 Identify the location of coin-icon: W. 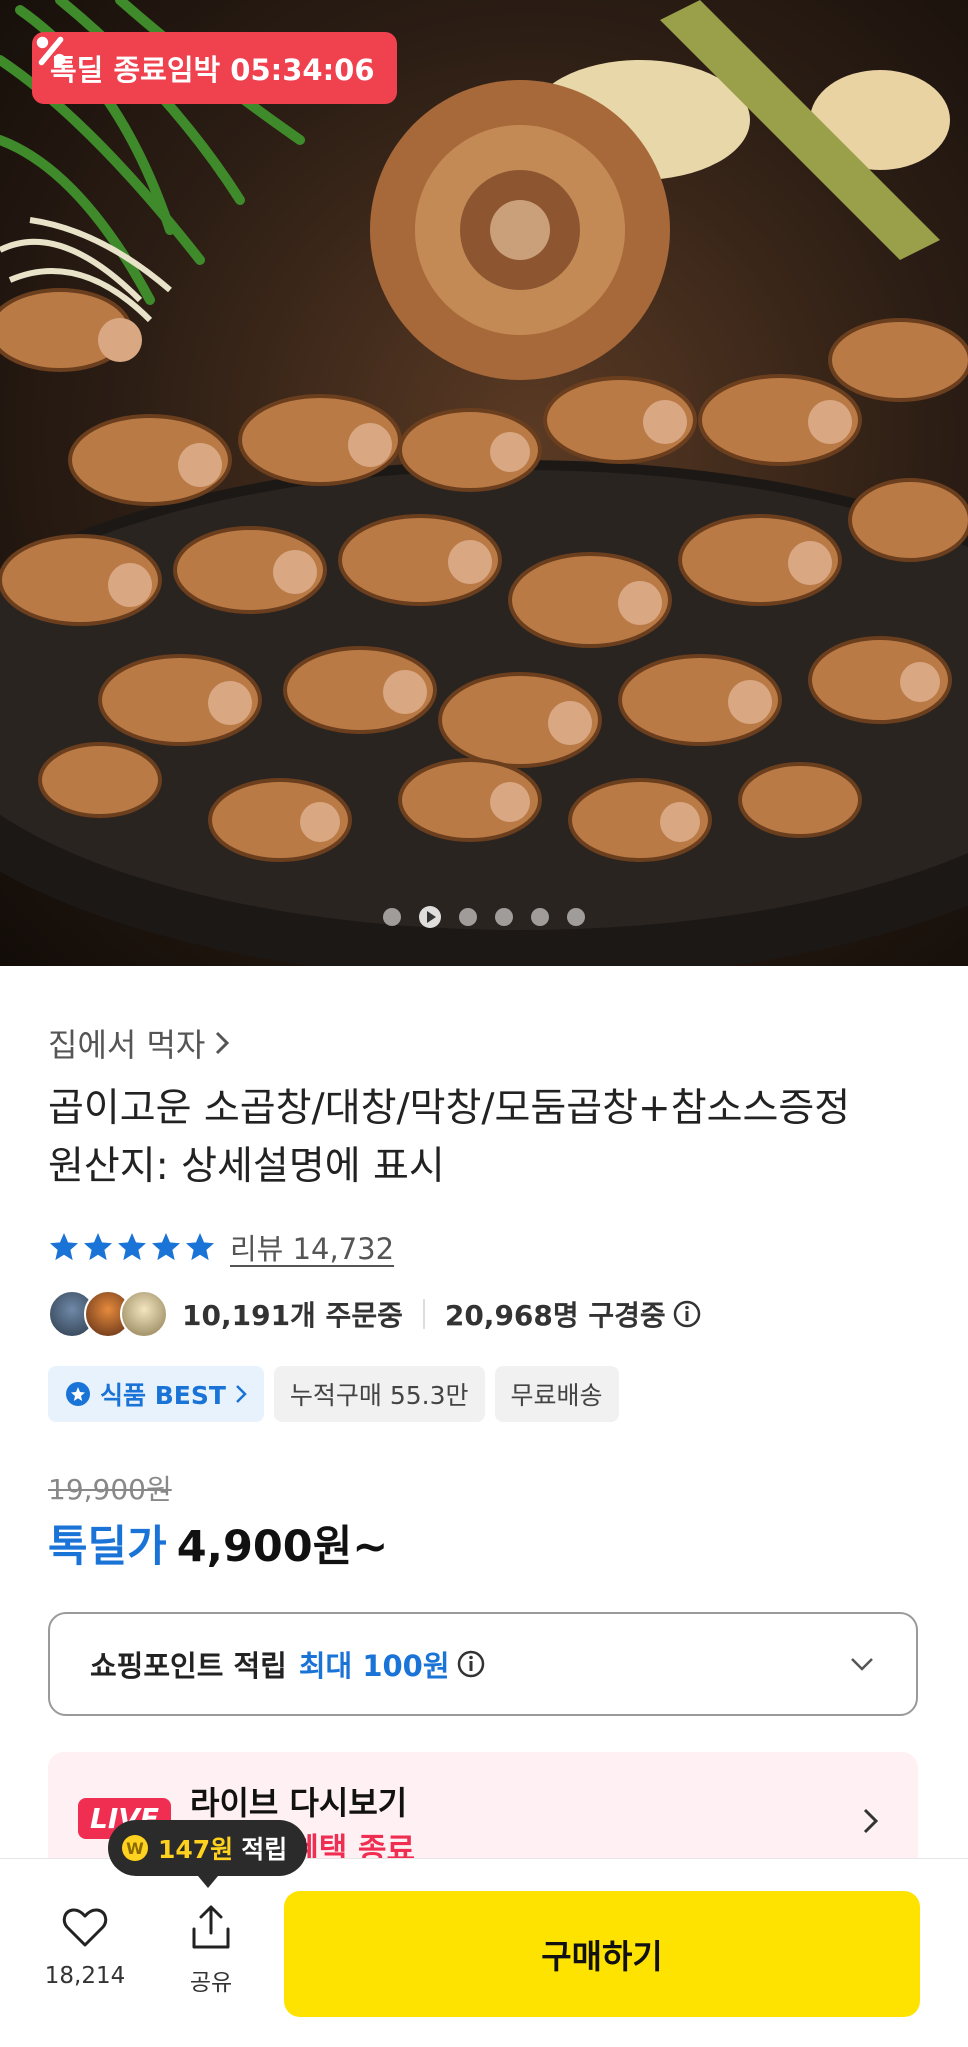
(135, 1848).